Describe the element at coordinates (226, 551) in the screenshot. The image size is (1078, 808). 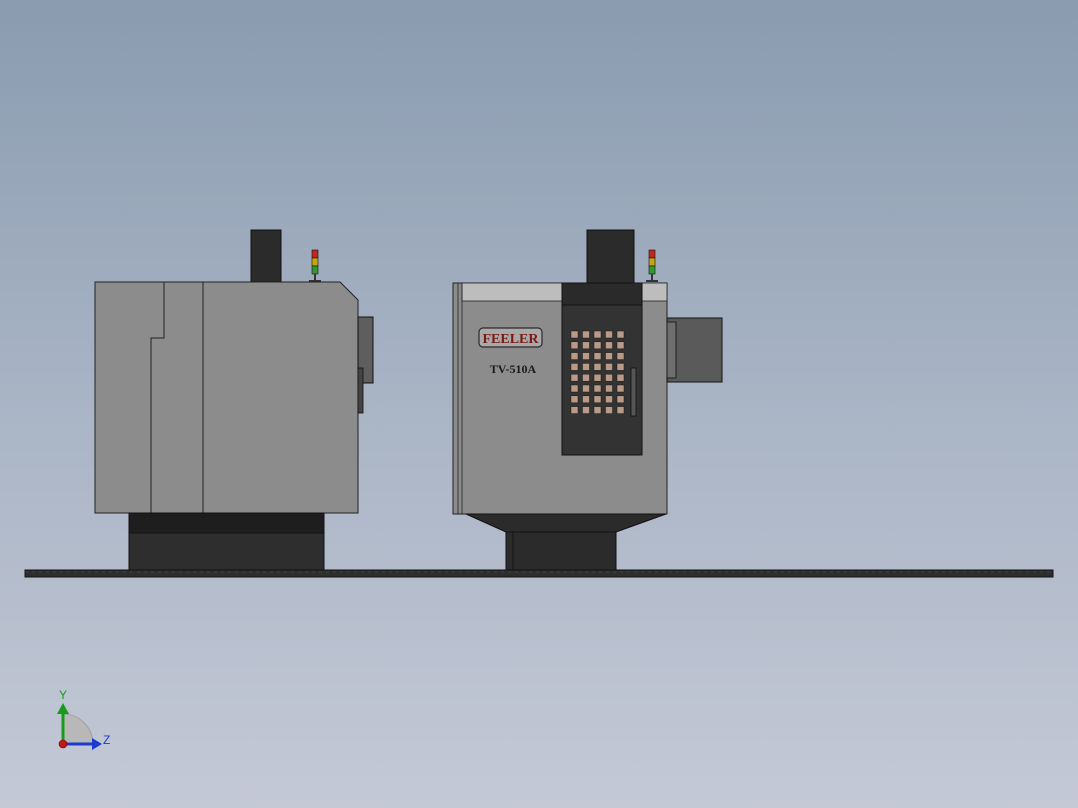
I see `side-base` at that location.